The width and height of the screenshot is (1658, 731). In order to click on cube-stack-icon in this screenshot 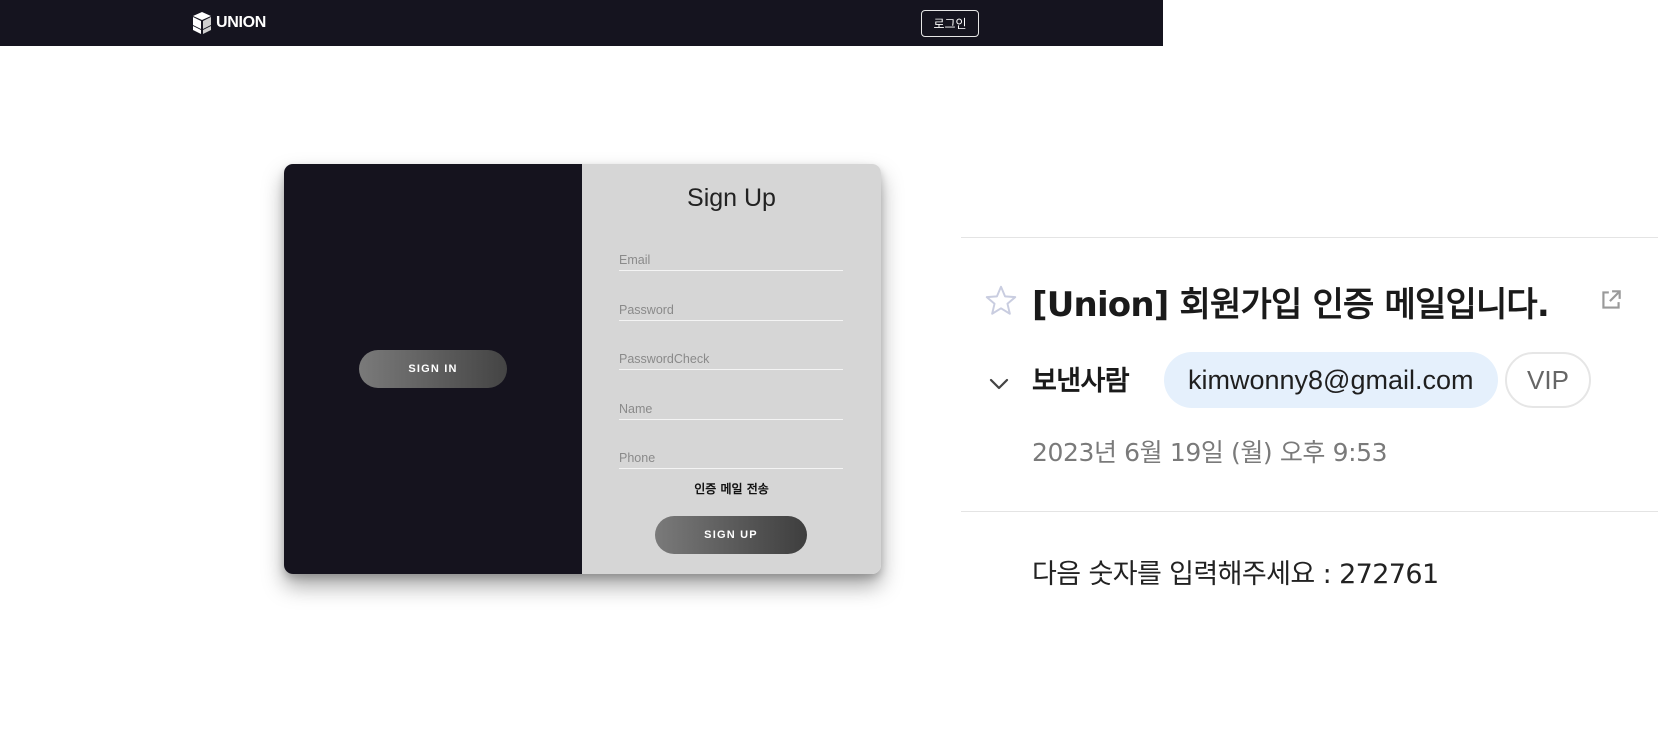, I will do `click(202, 23)`.